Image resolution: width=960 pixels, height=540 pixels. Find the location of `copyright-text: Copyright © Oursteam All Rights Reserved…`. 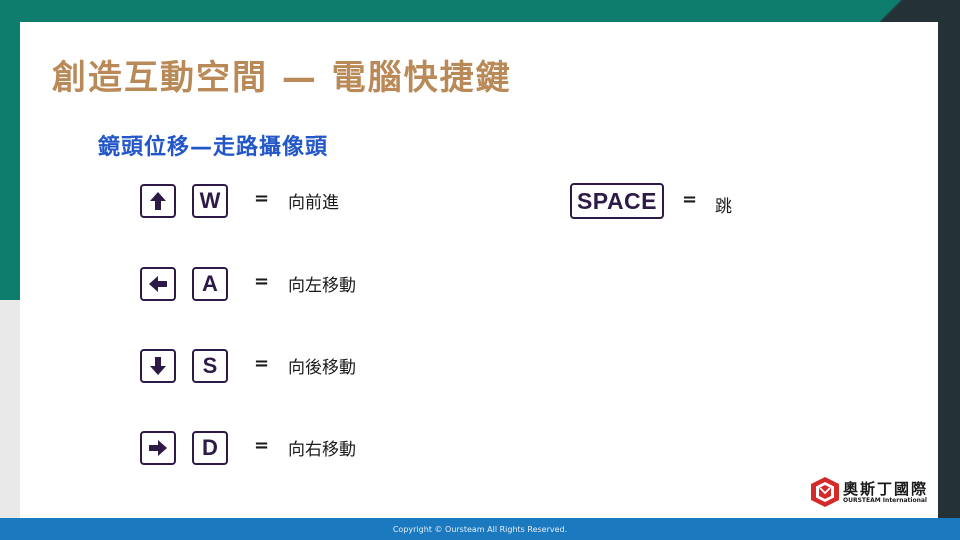

copyright-text: Copyright © Oursteam All Rights Reserved… is located at coordinates (480, 529).